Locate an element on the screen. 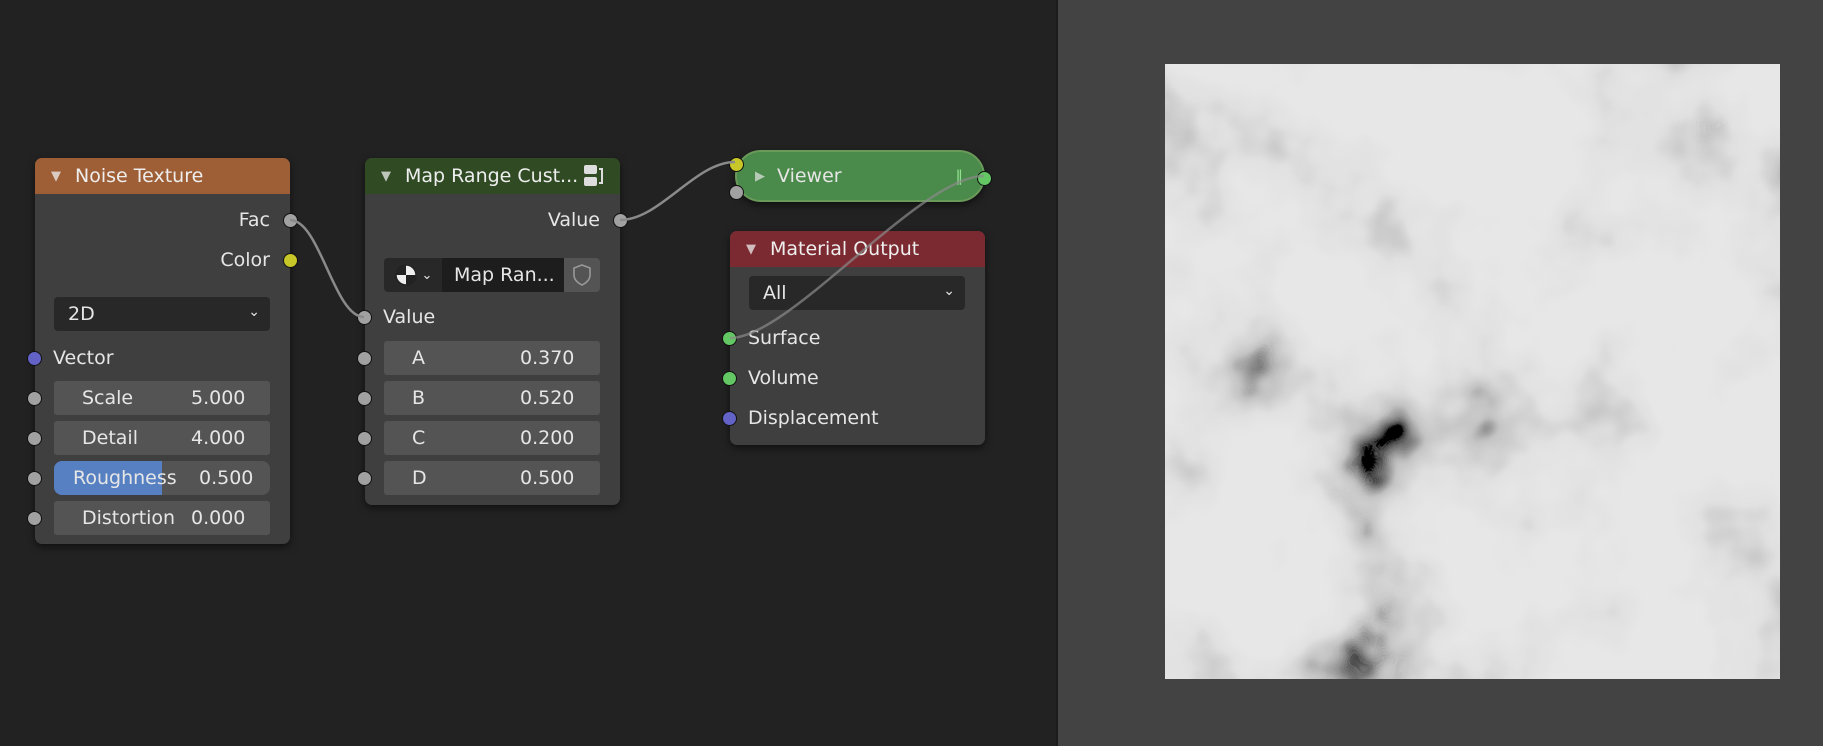 The image size is (1823, 746). distortion-socket is located at coordinates (34, 518).